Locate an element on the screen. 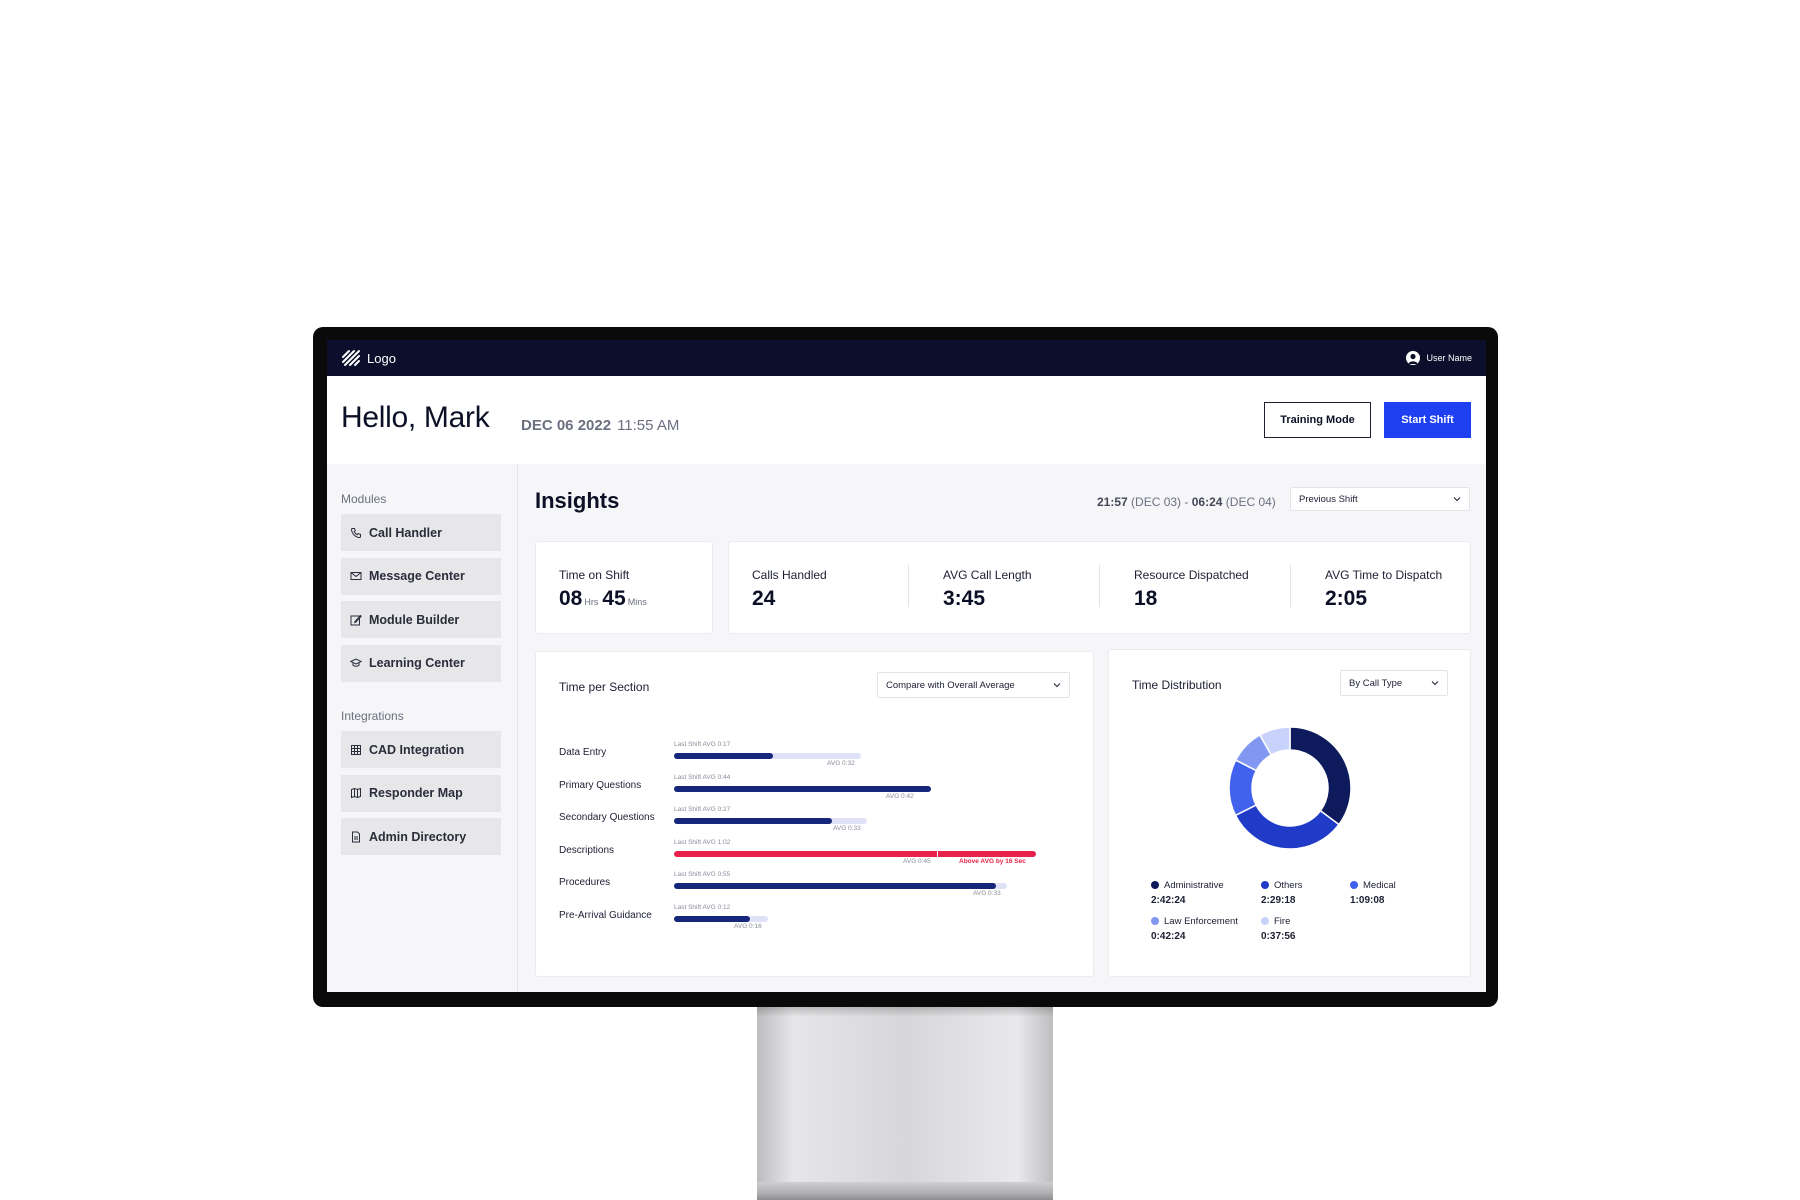 The image size is (1800, 1200). legend-value: 1:09:08 is located at coordinates (1367, 900).